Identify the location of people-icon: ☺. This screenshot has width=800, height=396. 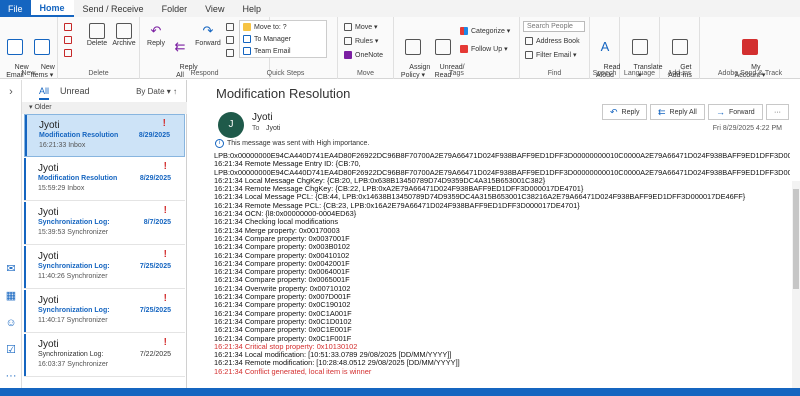
(11, 323).